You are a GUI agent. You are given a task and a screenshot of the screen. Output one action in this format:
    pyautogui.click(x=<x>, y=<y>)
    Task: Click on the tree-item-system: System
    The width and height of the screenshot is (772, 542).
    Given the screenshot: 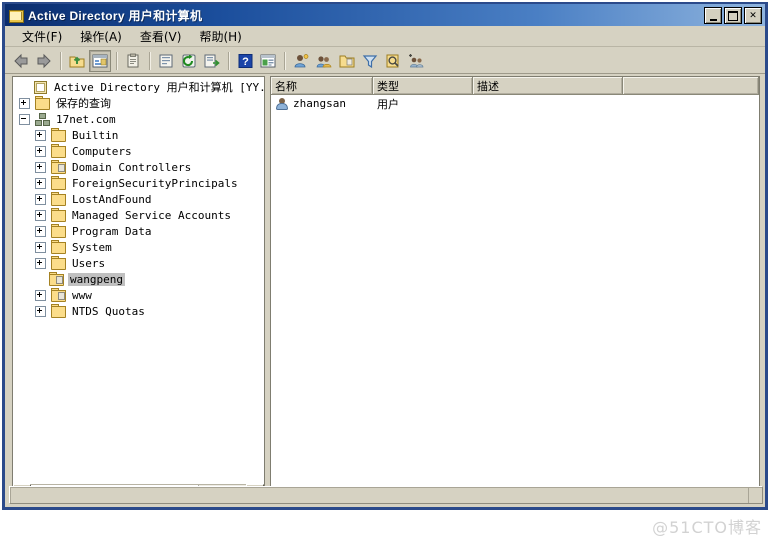 What is the action you would take?
    pyautogui.click(x=138, y=247)
    